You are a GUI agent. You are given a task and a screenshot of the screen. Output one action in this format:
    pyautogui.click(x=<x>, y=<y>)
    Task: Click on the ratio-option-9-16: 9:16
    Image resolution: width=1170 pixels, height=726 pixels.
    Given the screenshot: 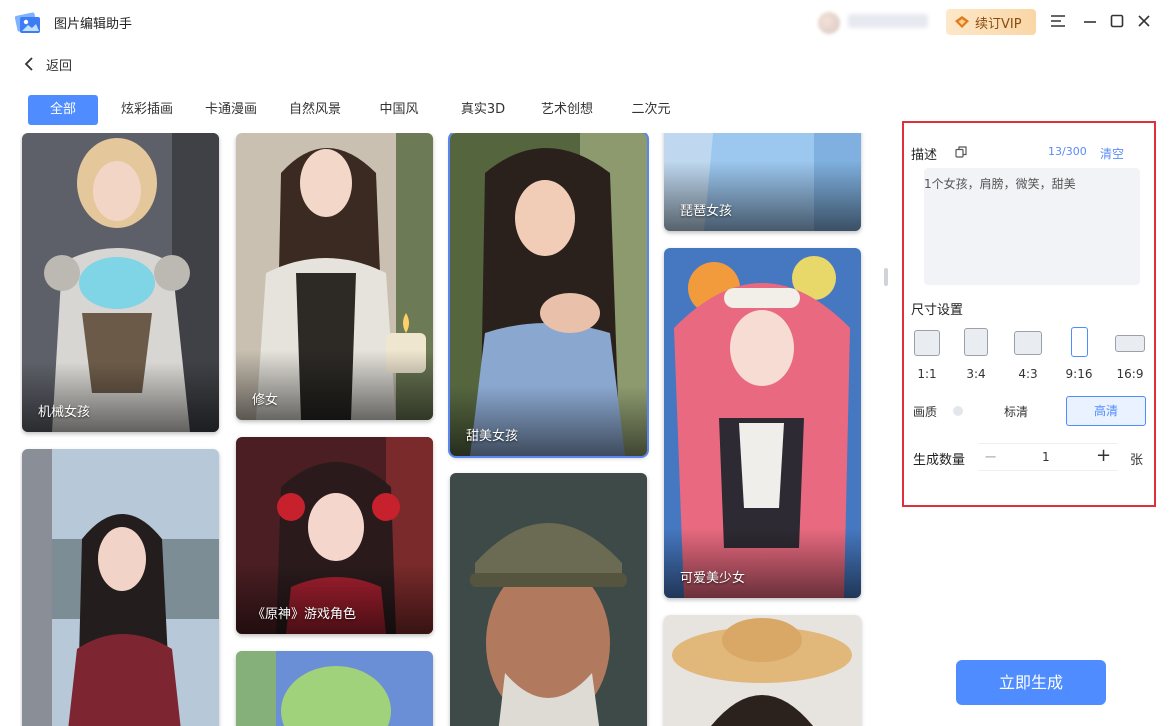 What is the action you would take?
    pyautogui.click(x=1079, y=352)
    